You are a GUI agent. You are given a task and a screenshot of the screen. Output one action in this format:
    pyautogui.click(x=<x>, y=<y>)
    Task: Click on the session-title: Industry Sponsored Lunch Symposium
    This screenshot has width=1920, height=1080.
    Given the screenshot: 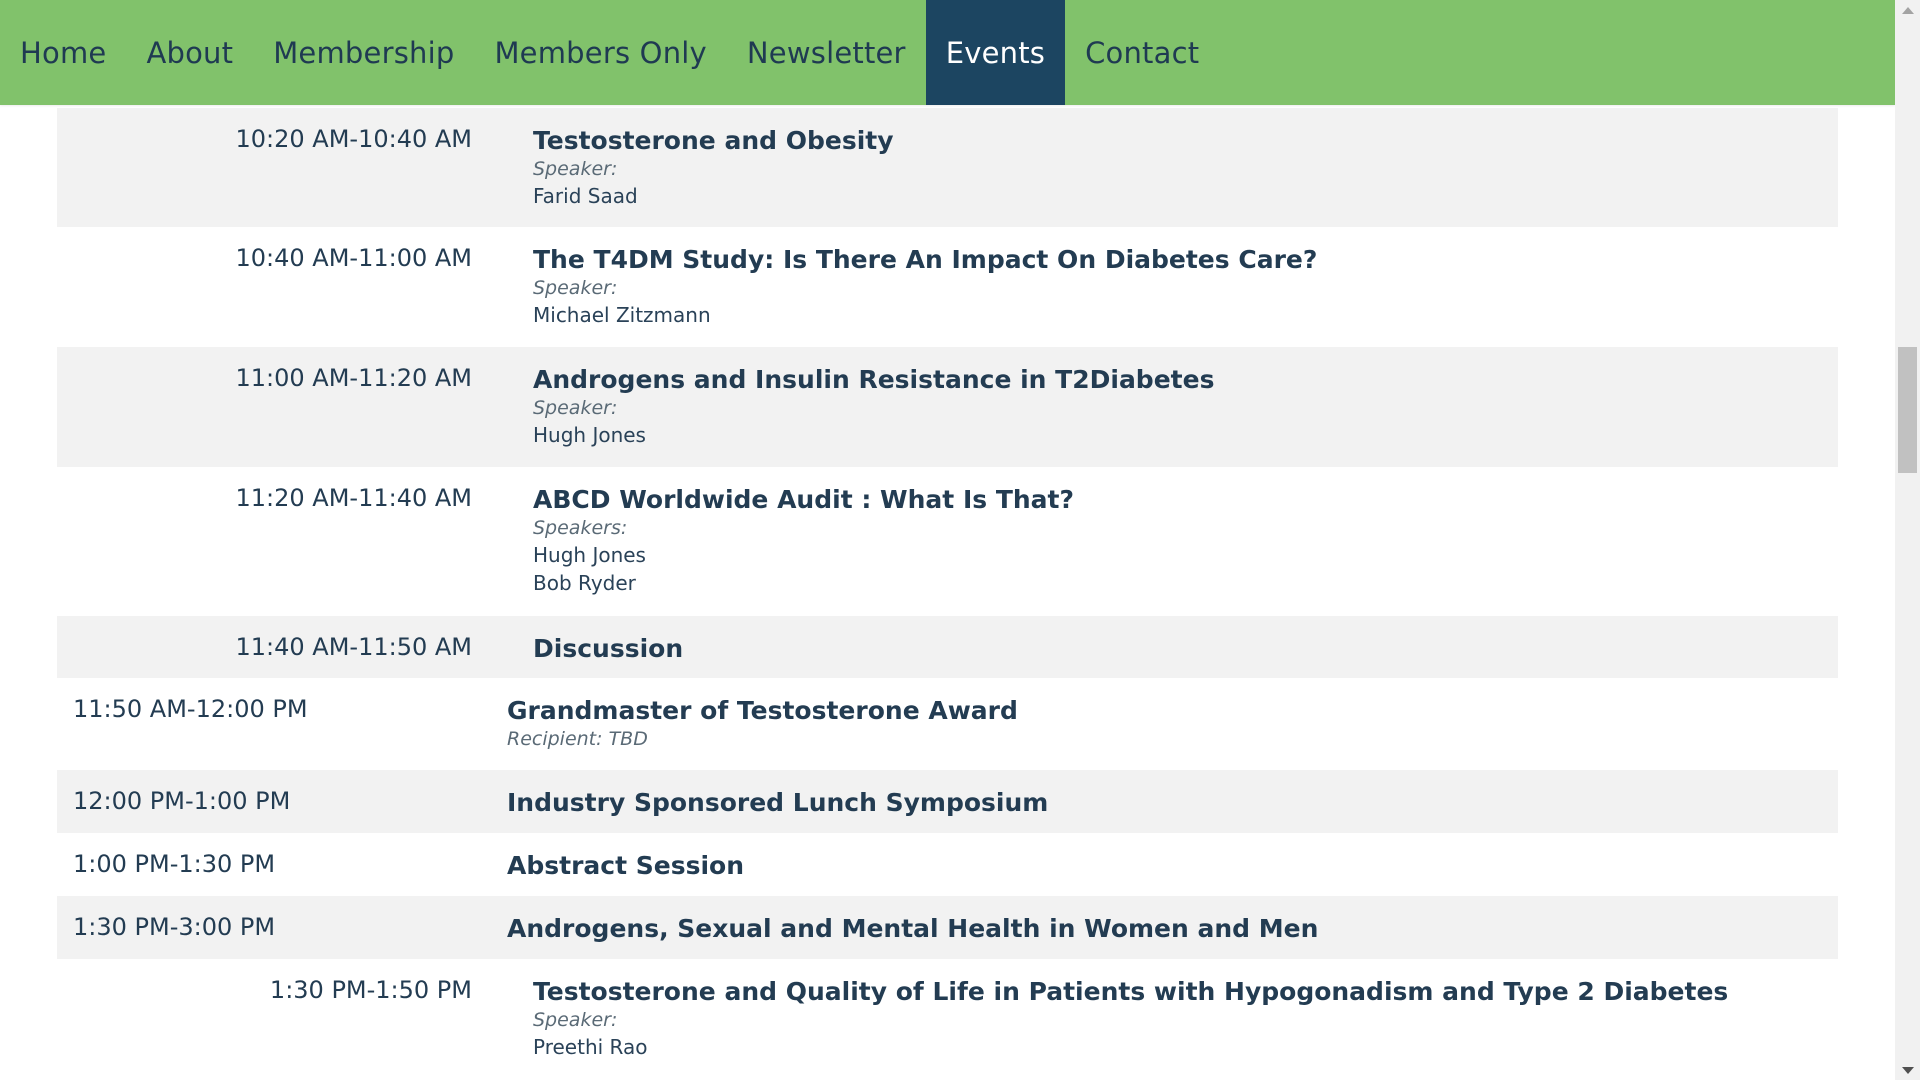 What is the action you would take?
    pyautogui.click(x=778, y=802)
    